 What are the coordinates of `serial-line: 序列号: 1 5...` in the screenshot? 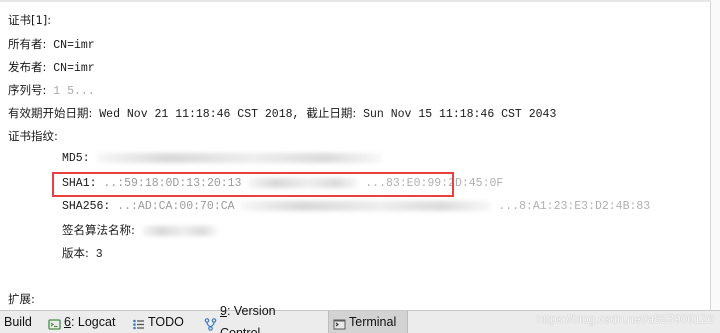 It's located at (51, 90).